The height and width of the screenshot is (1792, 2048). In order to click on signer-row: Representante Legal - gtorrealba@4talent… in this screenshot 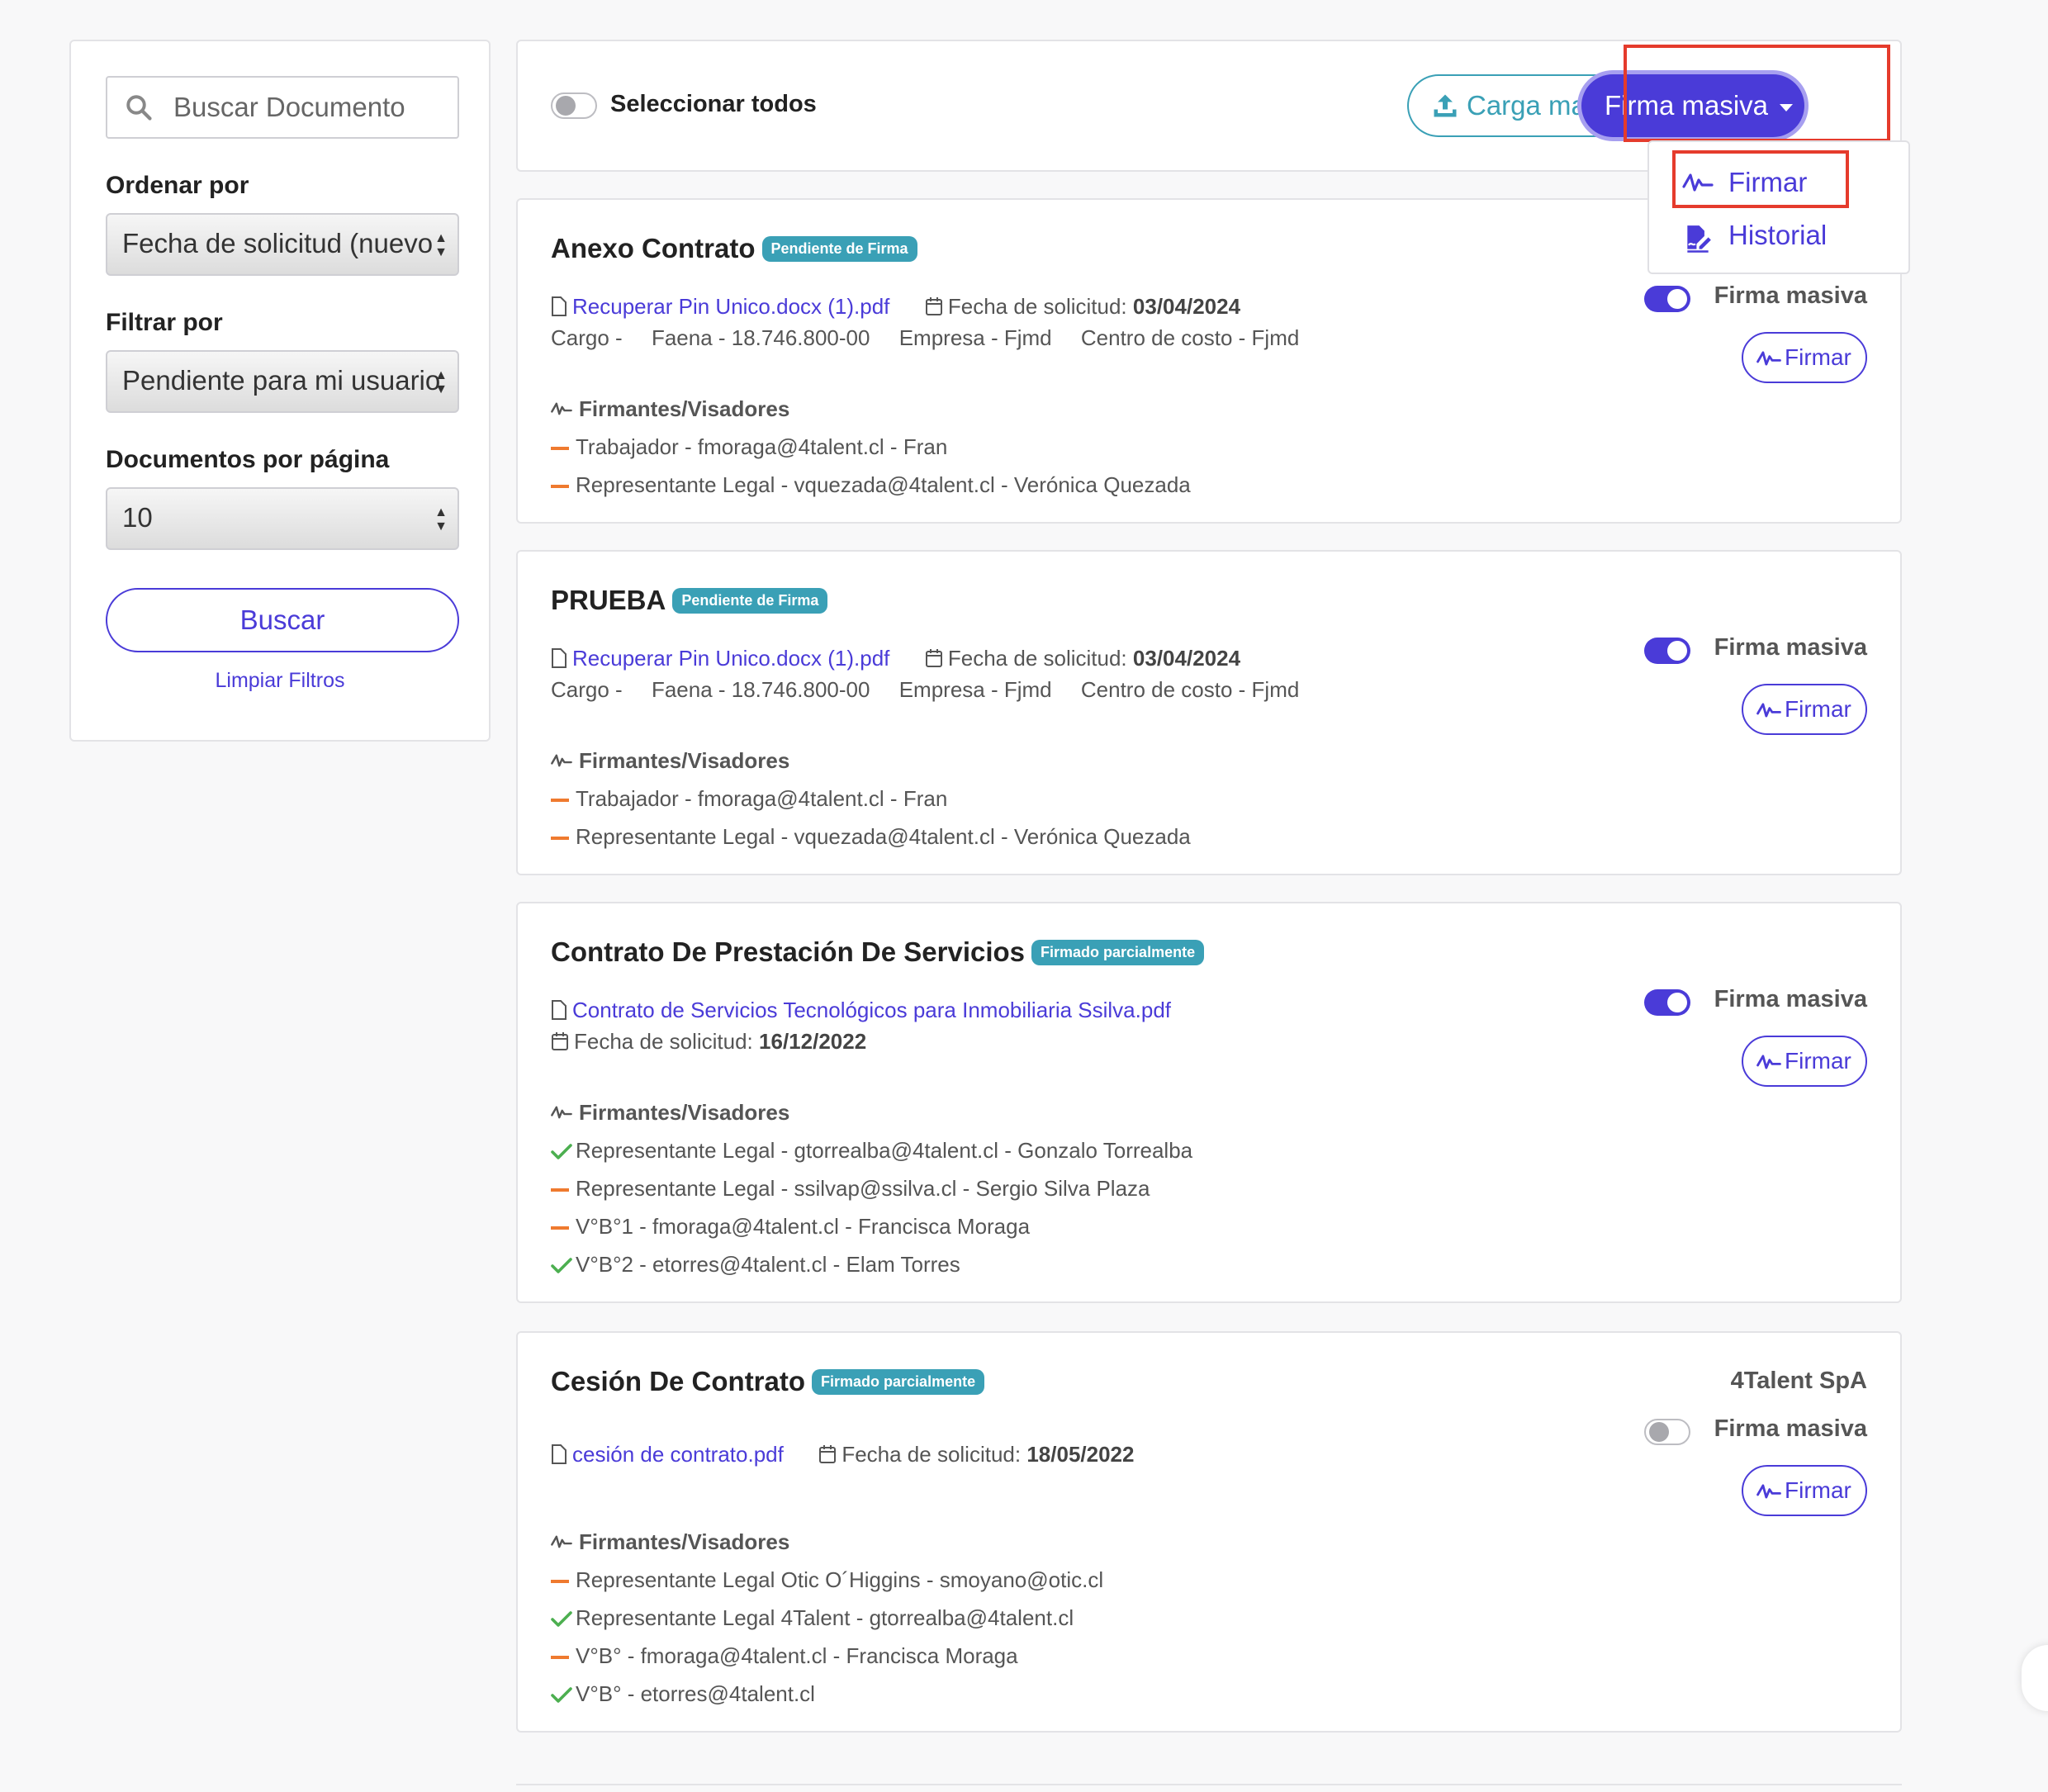, I will do `click(871, 1151)`.